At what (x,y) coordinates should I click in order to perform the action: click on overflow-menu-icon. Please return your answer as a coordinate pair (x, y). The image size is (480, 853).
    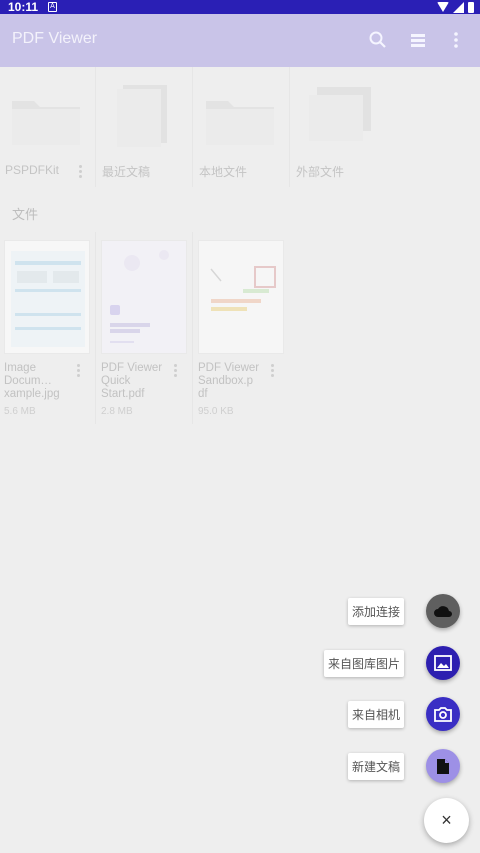
    Looking at the image, I should click on (456, 40).